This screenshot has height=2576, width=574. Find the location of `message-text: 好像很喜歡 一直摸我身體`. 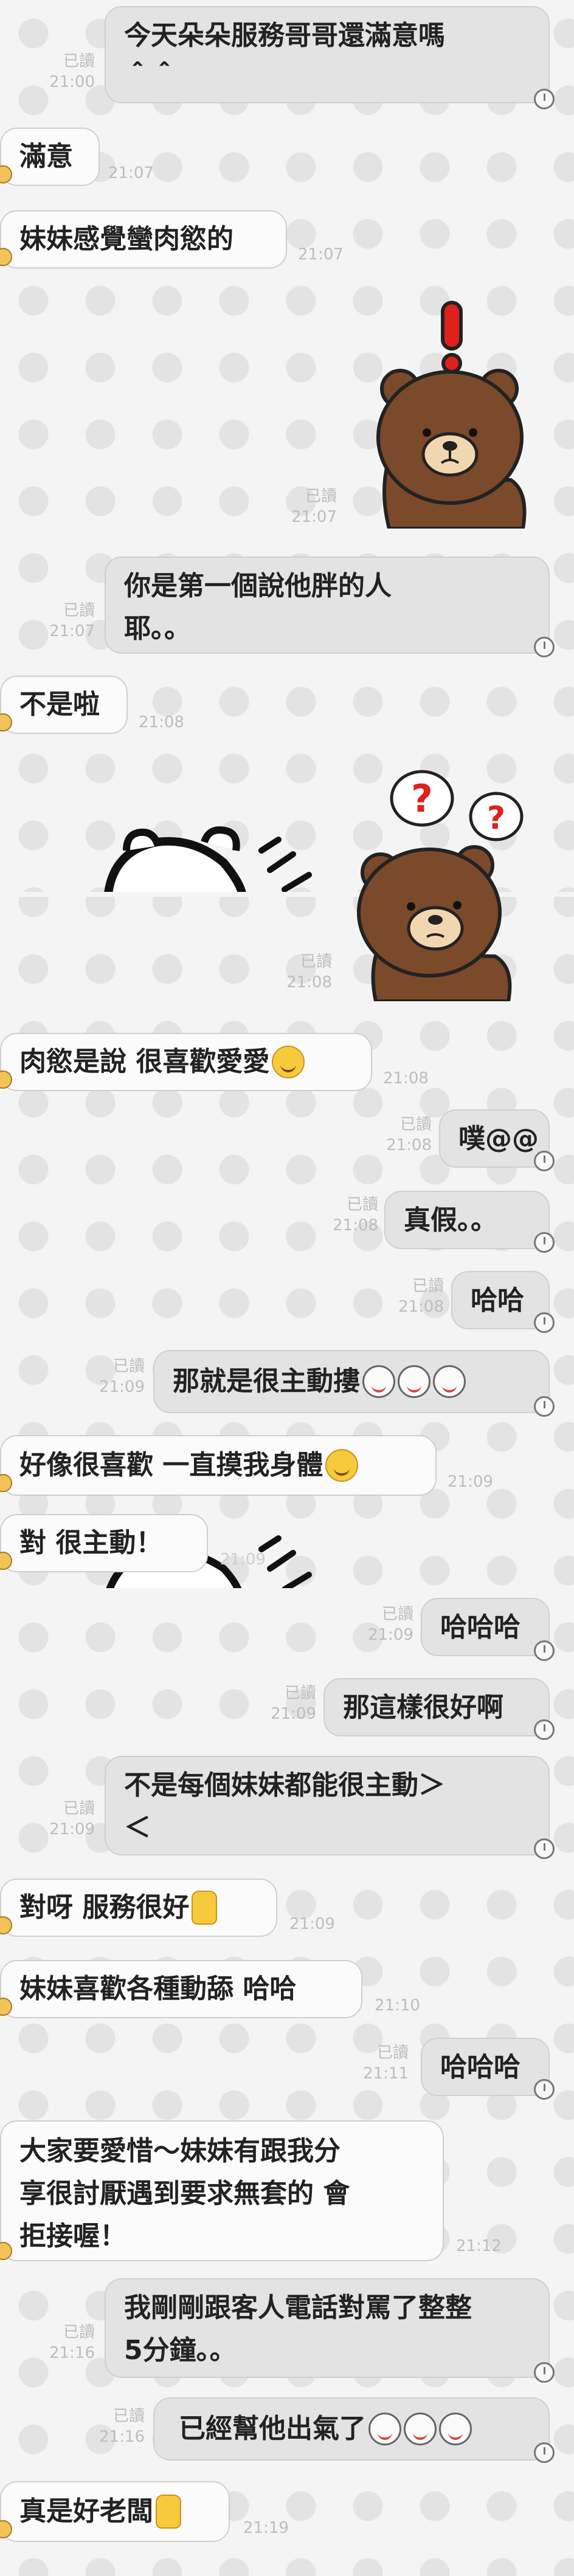

message-text: 好像很喜歡 一直摸我身體 is located at coordinates (171, 1465).